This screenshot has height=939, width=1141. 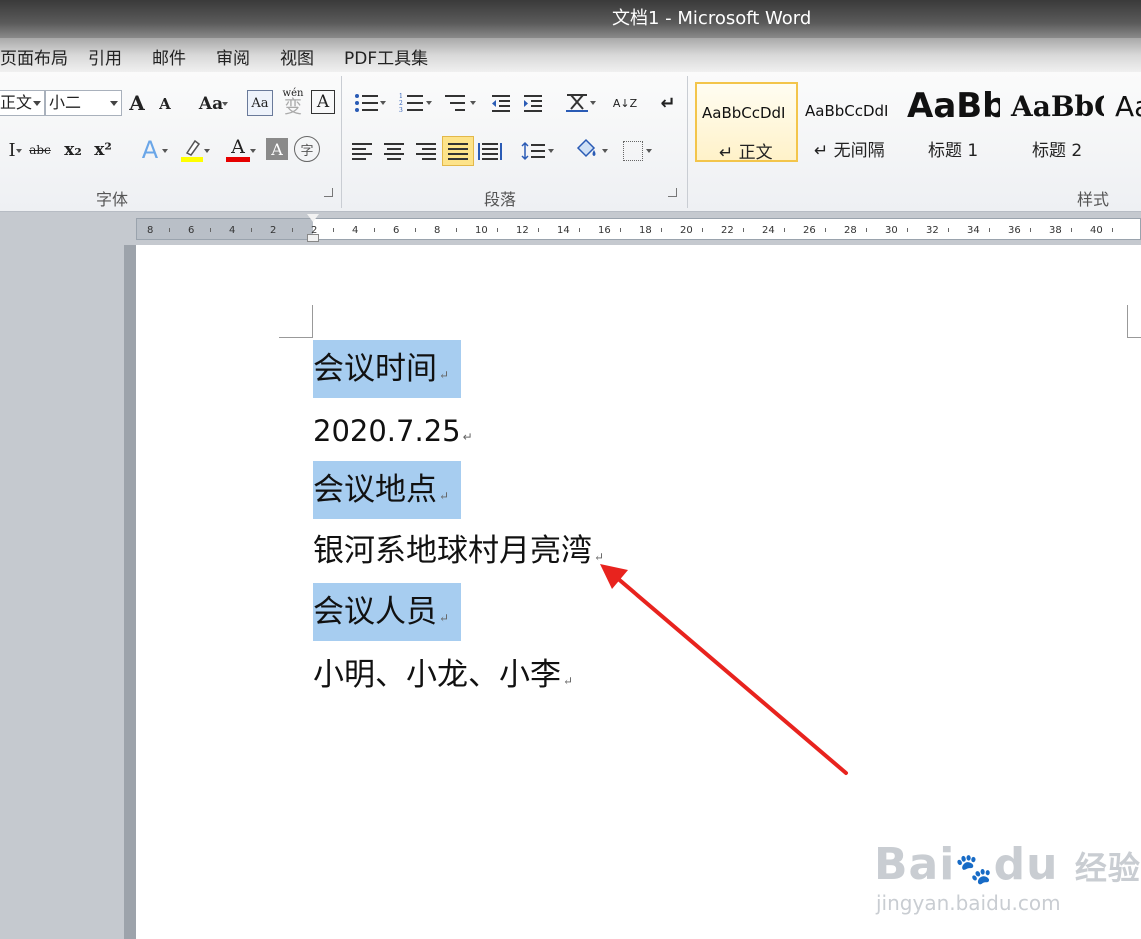 I want to click on first-line-indent-marker, so click(x=313, y=218).